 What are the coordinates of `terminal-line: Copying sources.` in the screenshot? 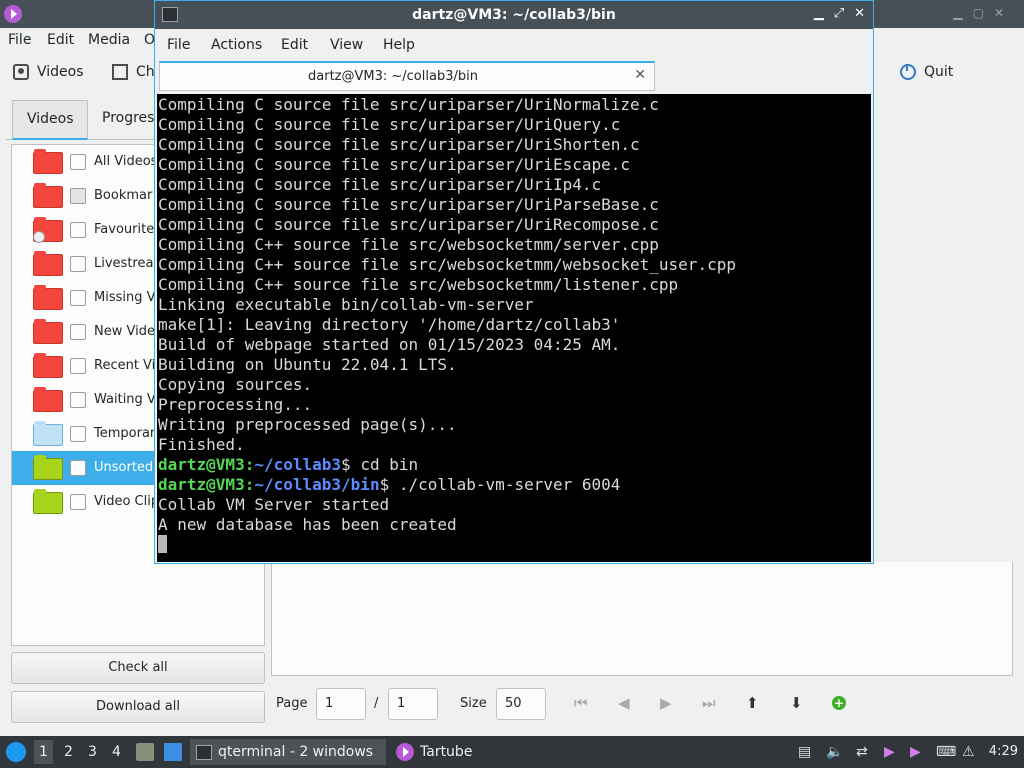 It's located at (235, 384).